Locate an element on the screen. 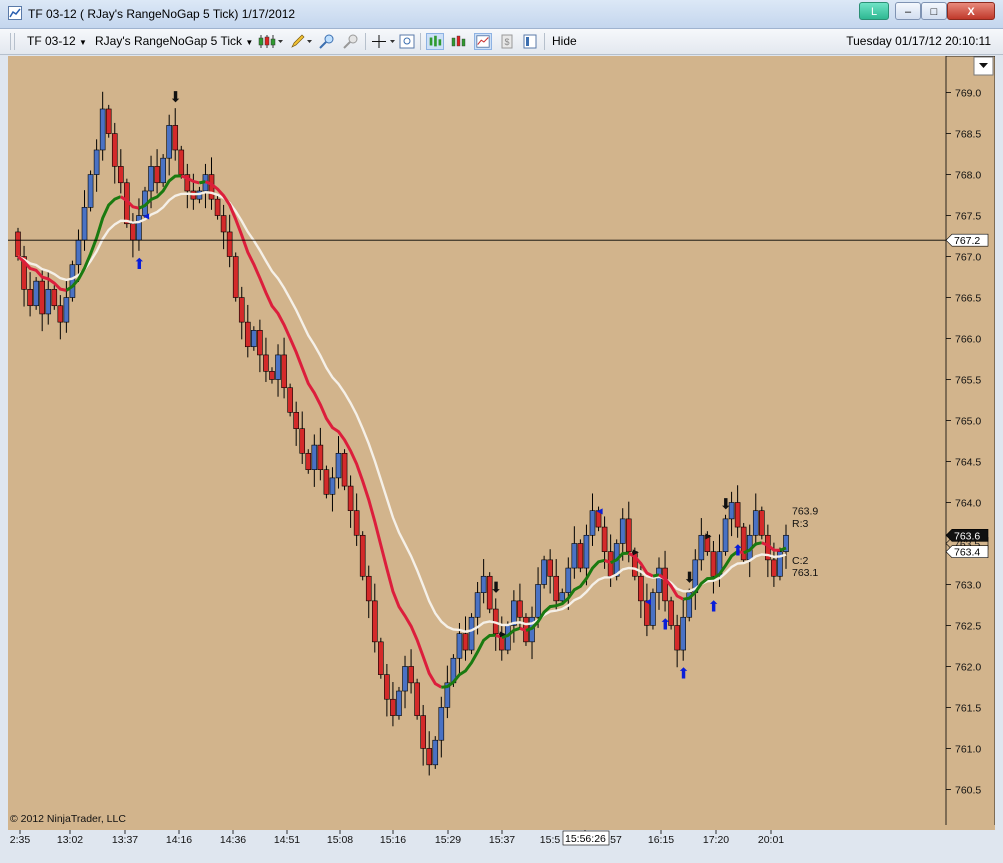 This screenshot has height=863, width=1003. time-tick-label: 14:16 is located at coordinates (179, 840).